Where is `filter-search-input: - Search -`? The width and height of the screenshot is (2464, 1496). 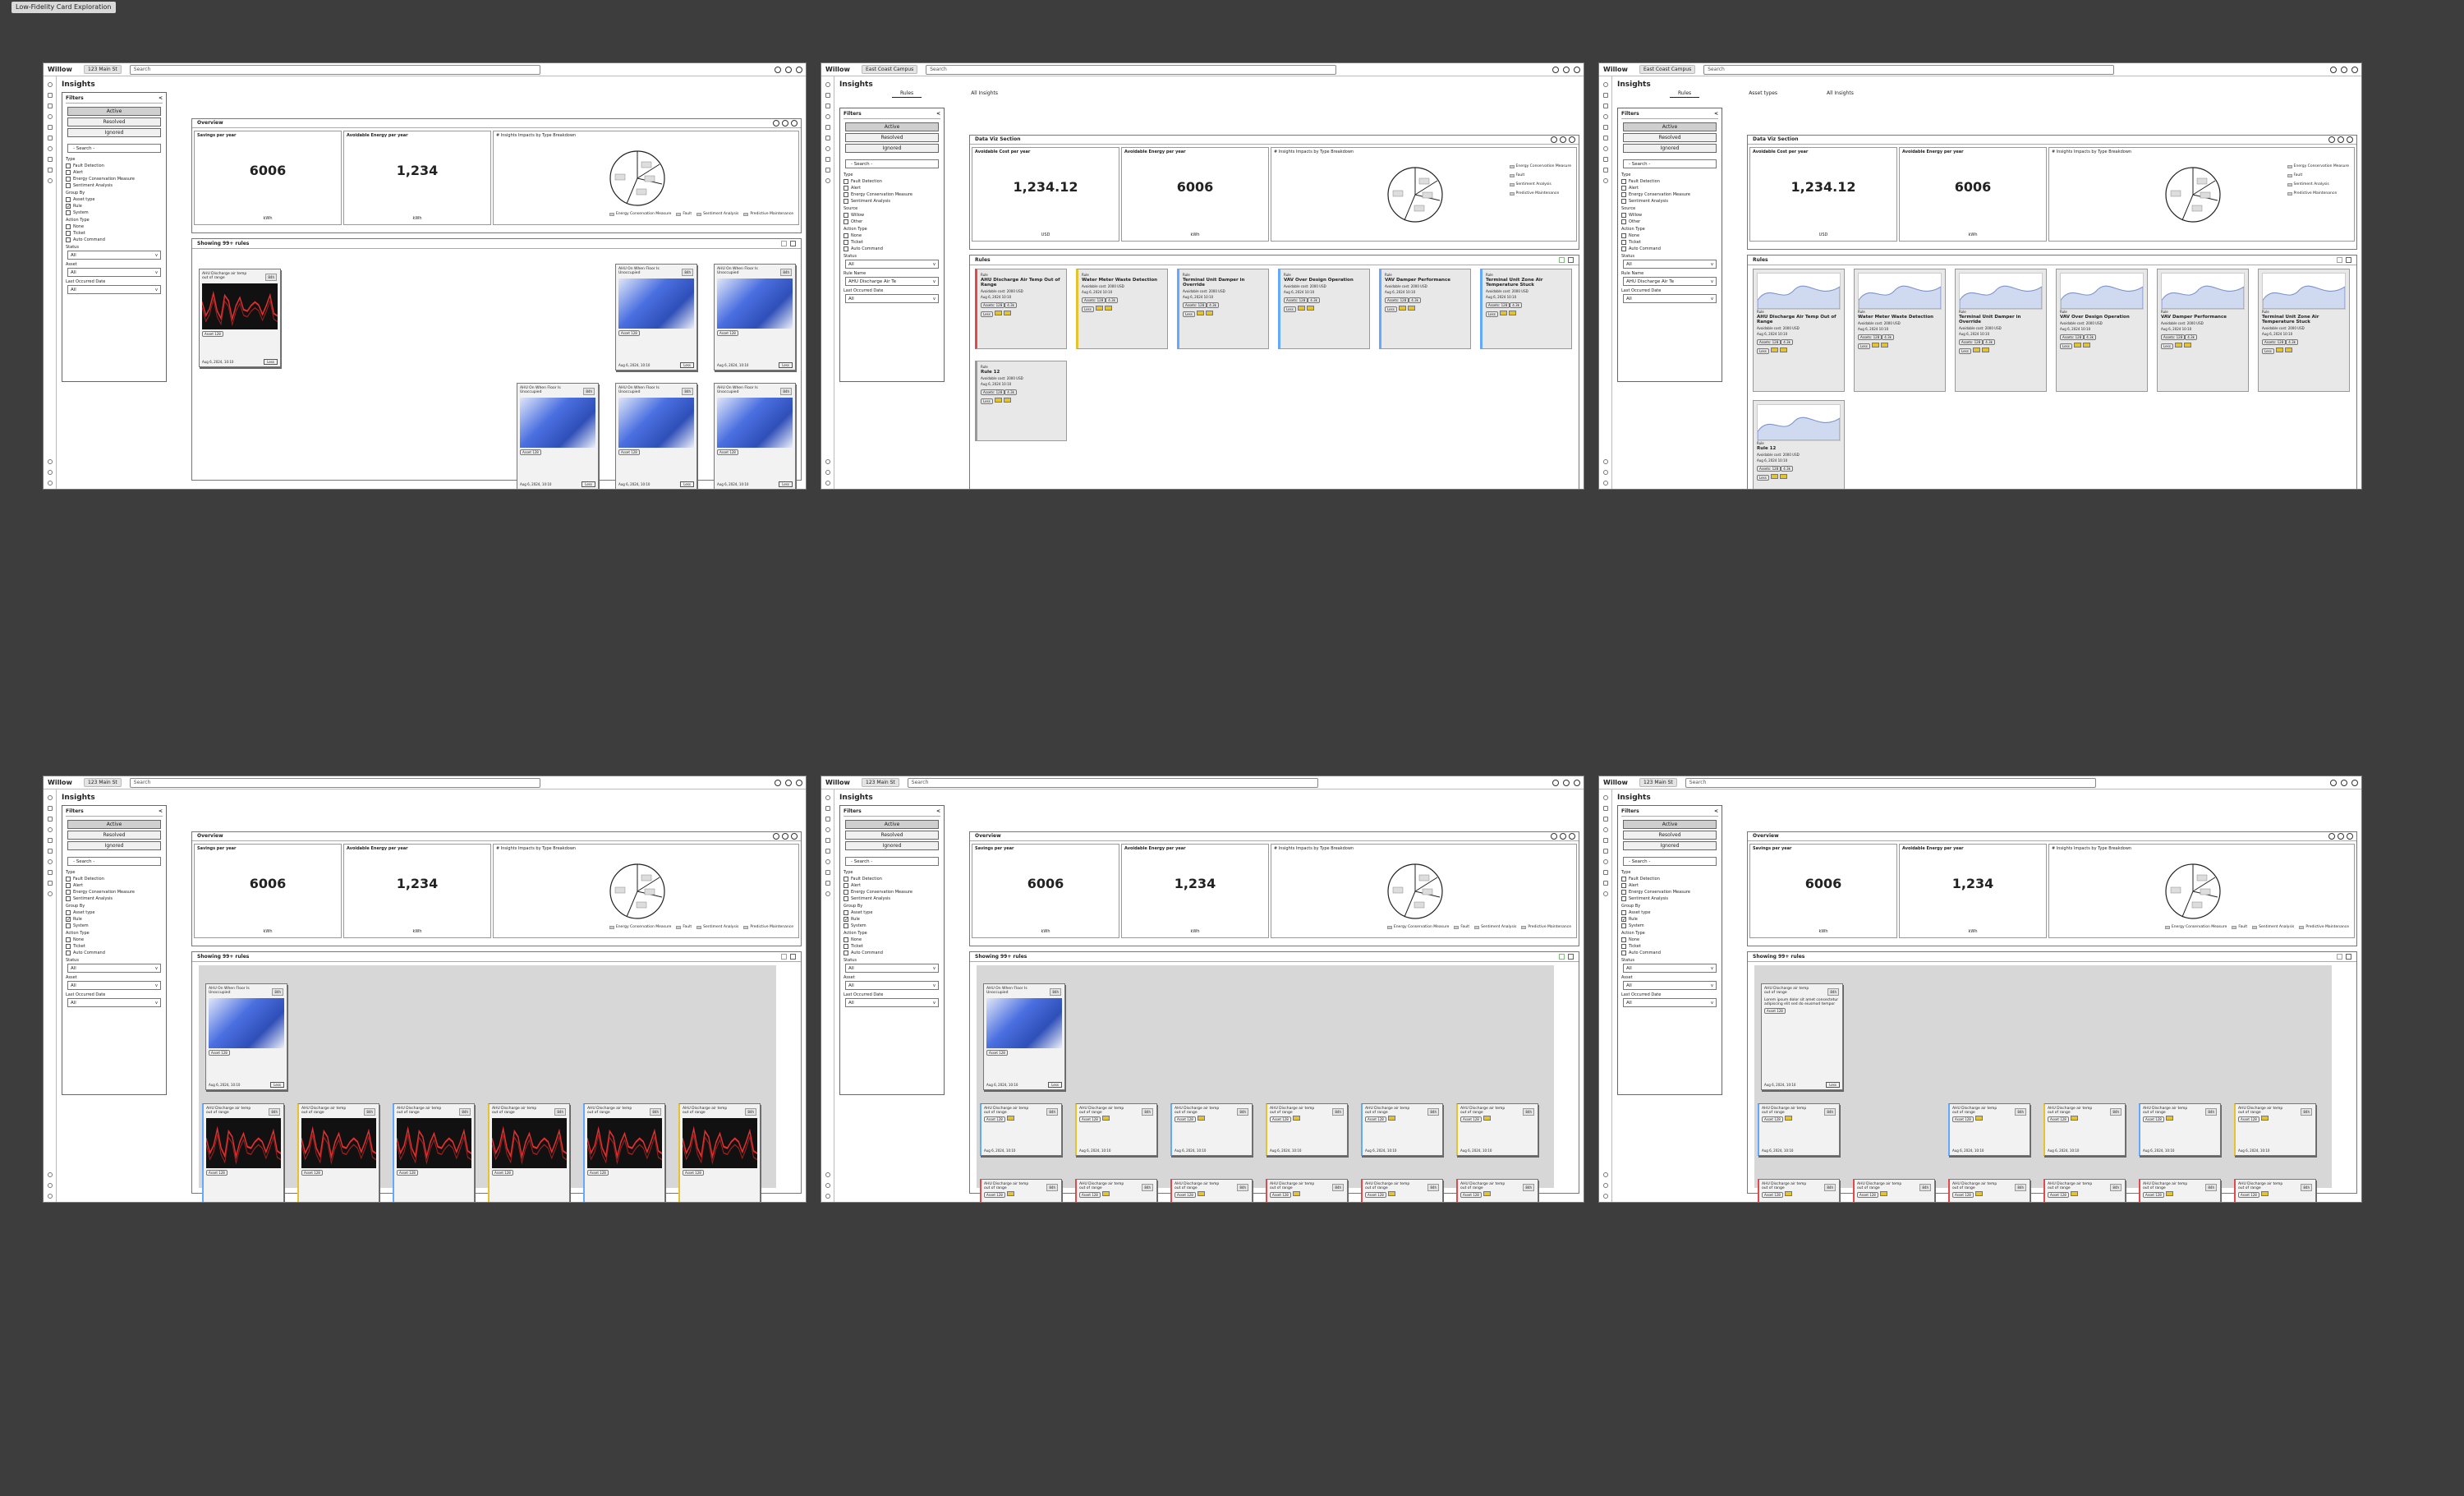 filter-search-input: - Search - is located at coordinates (892, 163).